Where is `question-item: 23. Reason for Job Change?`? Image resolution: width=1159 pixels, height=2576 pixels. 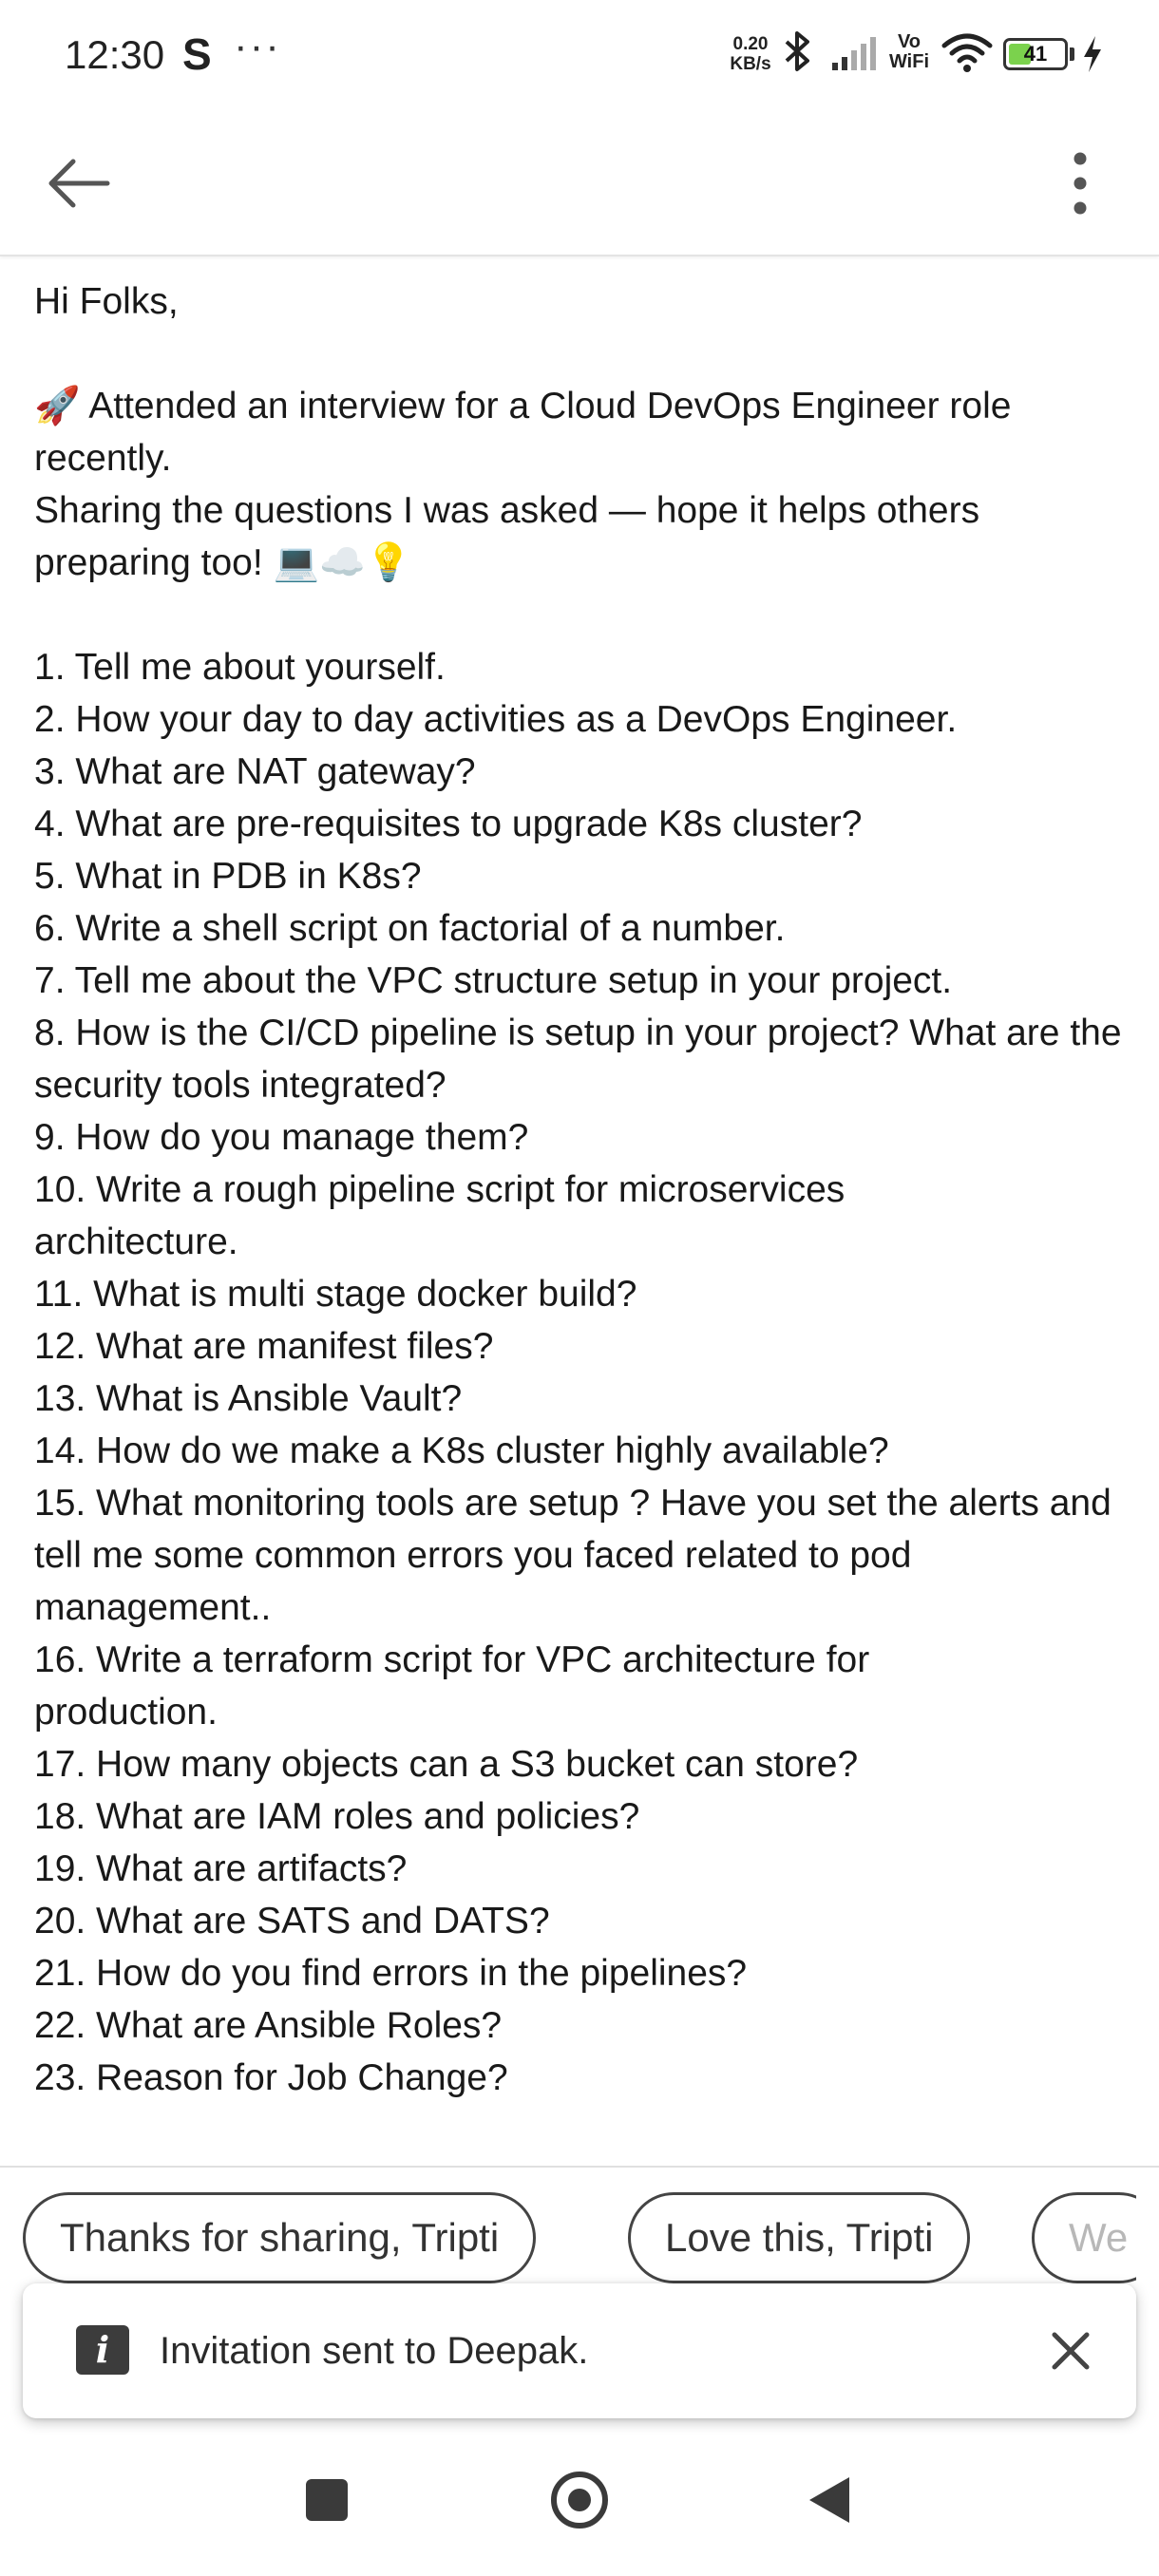 question-item: 23. Reason for Job Change? is located at coordinates (271, 2077).